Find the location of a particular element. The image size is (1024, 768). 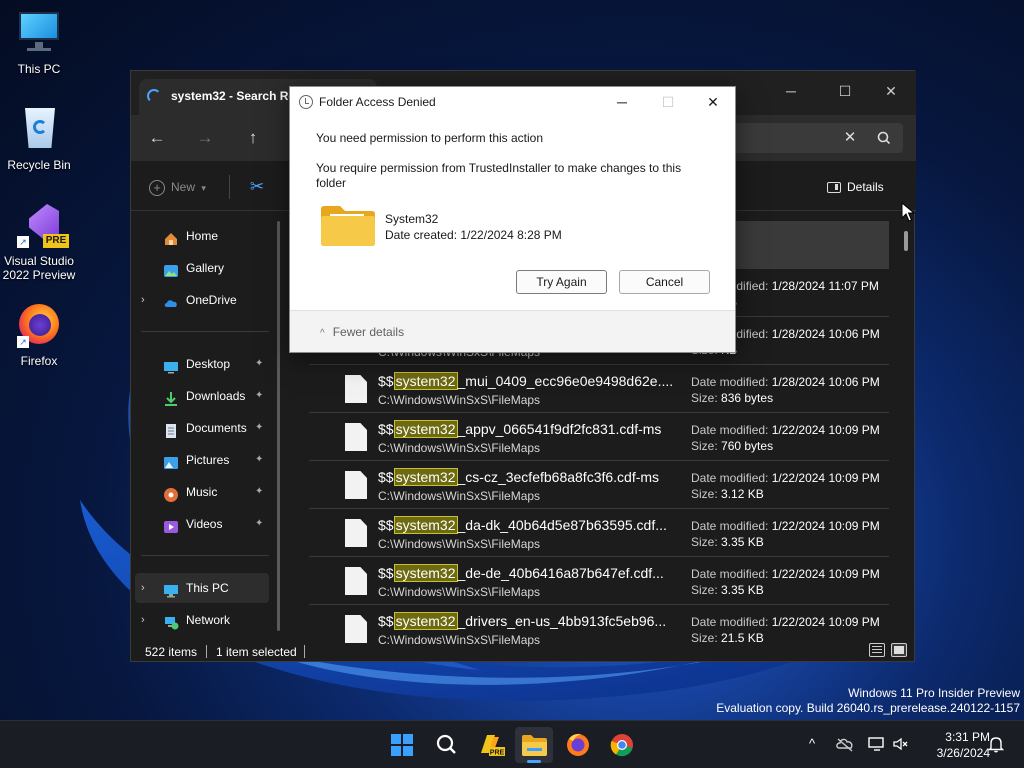

minimize-button: ─ is located at coordinates (791, 91).